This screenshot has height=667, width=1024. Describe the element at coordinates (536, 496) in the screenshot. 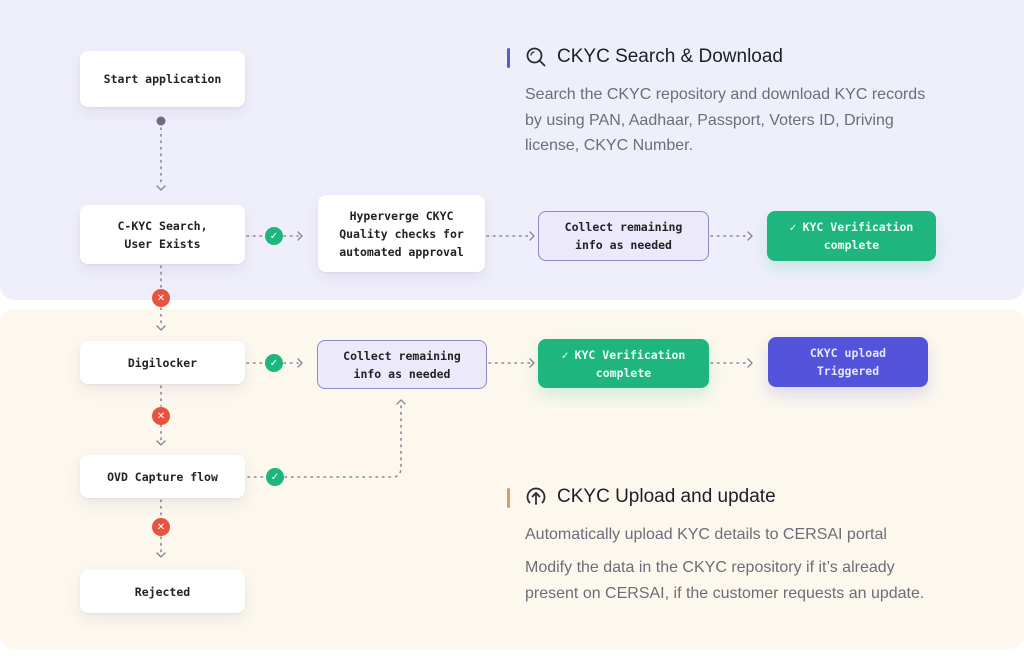

I see `upload-icon` at that location.